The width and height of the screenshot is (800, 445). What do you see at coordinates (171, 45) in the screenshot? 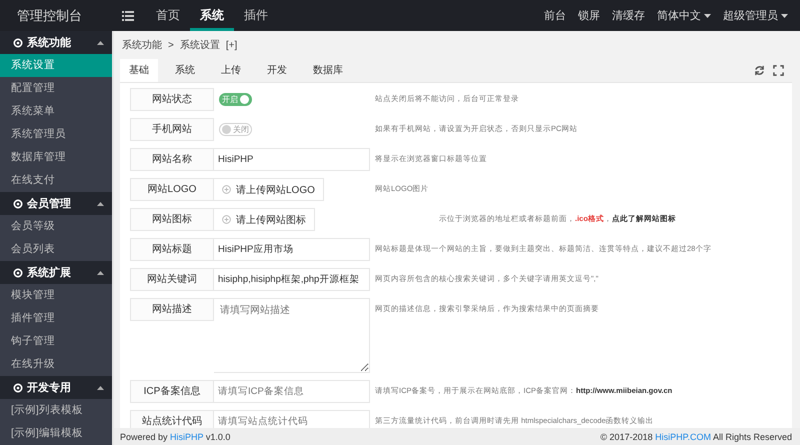
I see `breadcrumb-item: >` at bounding box center [171, 45].